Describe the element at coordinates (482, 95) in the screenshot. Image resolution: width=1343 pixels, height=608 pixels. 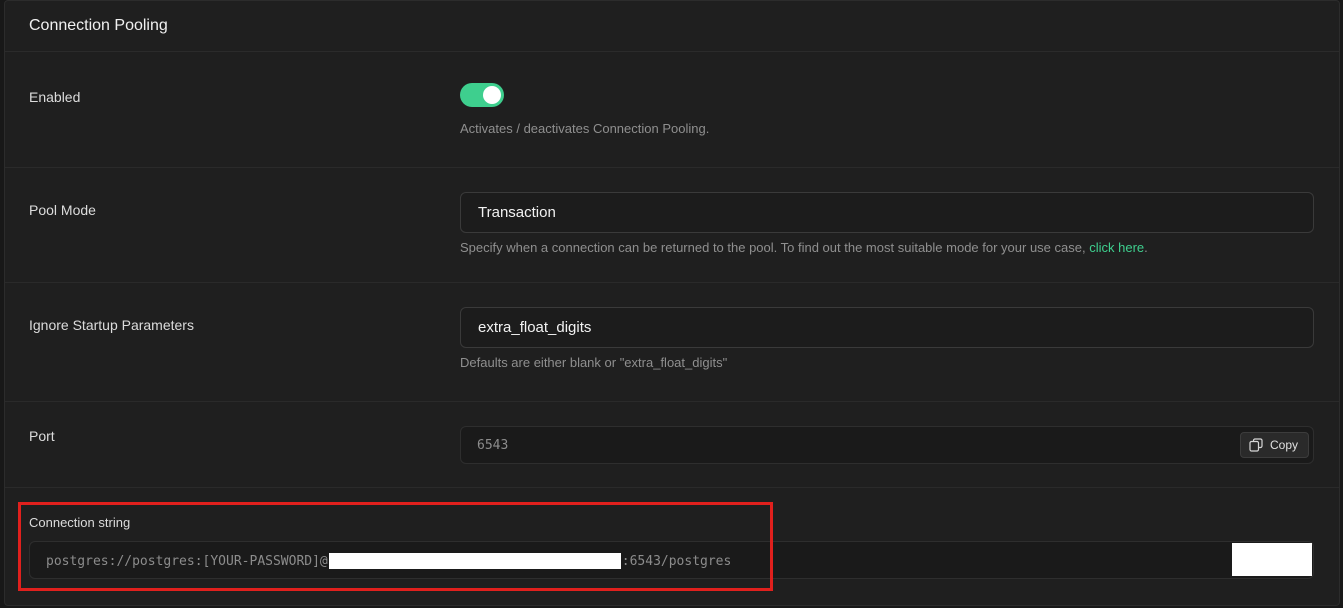
I see `enabled-toggle` at that location.